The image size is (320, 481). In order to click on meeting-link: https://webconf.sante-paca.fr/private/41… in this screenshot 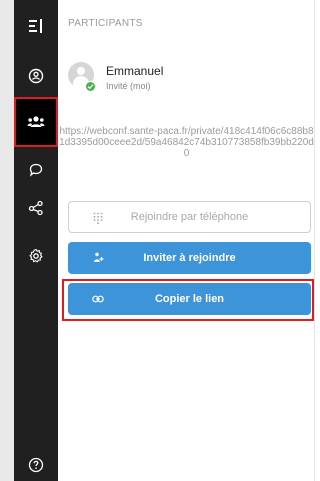, I will do `click(186, 142)`.